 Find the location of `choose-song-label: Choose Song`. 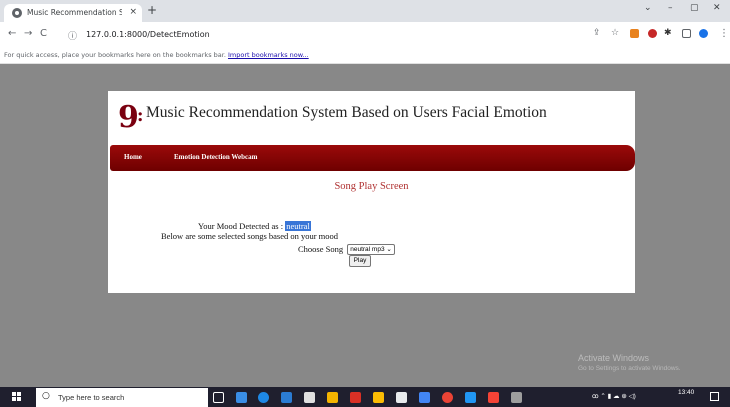

choose-song-label: Choose Song is located at coordinates (321, 249).